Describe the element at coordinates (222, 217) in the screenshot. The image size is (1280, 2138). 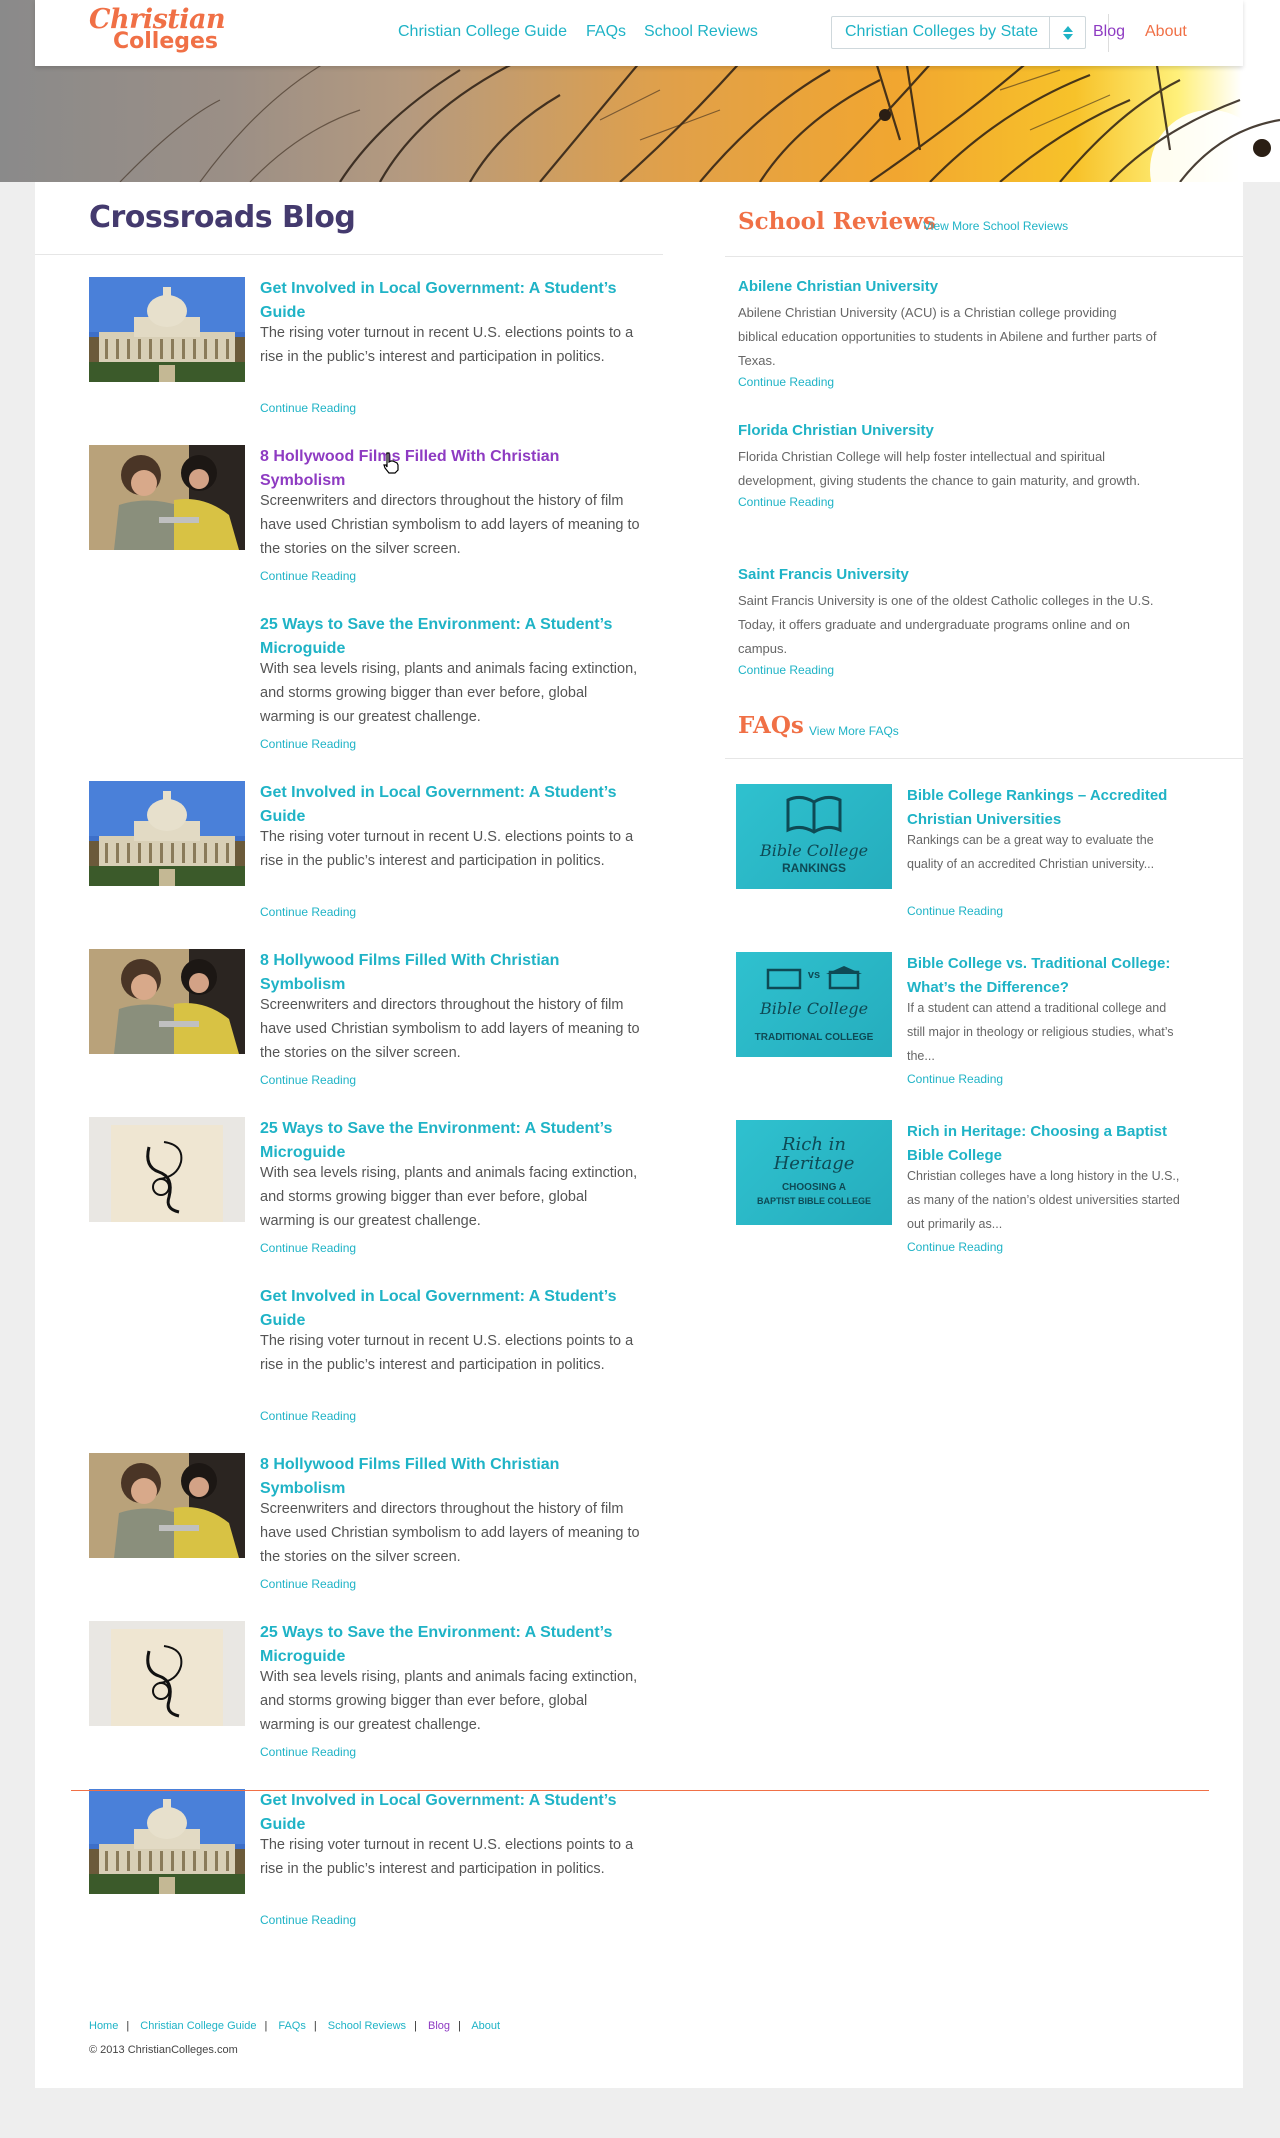
I see `page-title: Crossroads Blog` at that location.